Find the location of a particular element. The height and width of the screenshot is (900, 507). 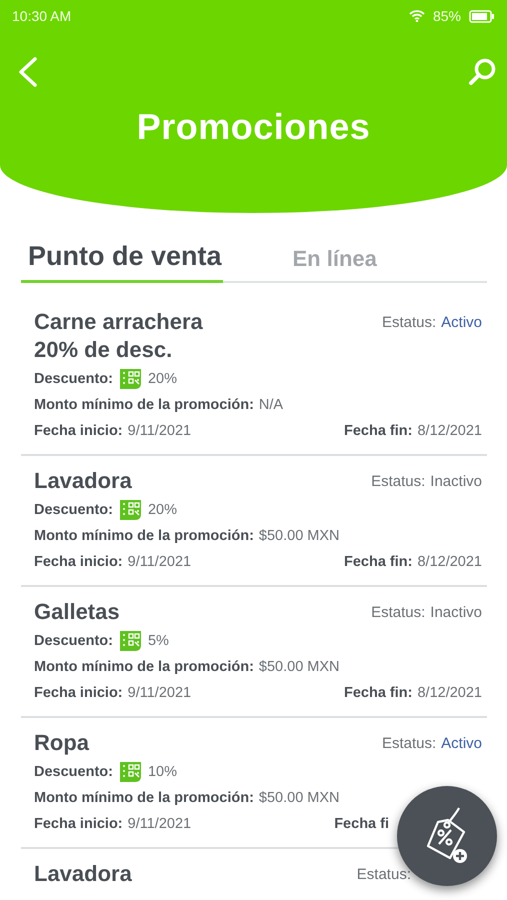

minimum-amount-value: N/A is located at coordinates (271, 405).